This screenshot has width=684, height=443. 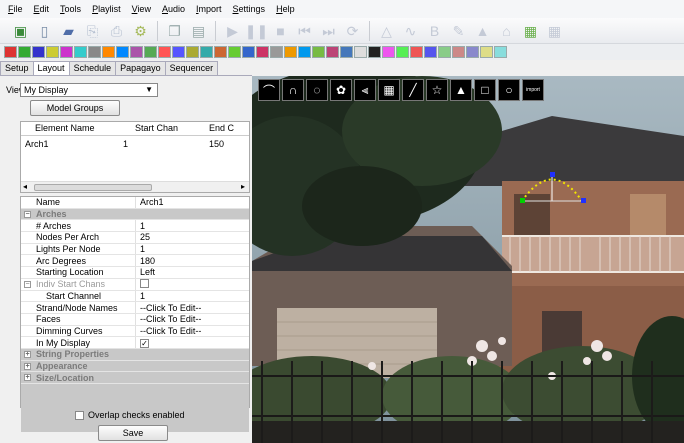 I want to click on category-appearance: + Appearance, so click(x=135, y=366).